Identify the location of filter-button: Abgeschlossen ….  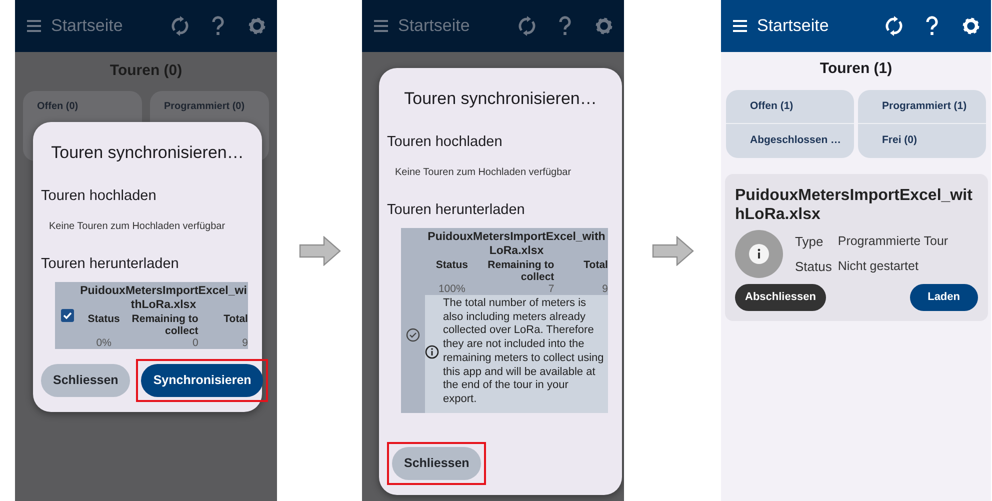
(790, 140).